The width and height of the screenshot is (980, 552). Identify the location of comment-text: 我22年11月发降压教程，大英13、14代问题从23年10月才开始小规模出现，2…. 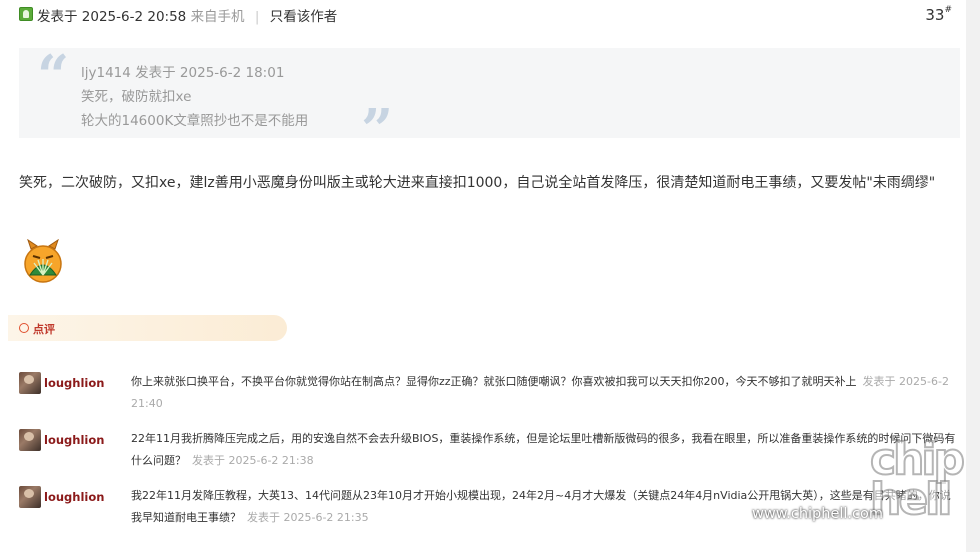
(544, 507).